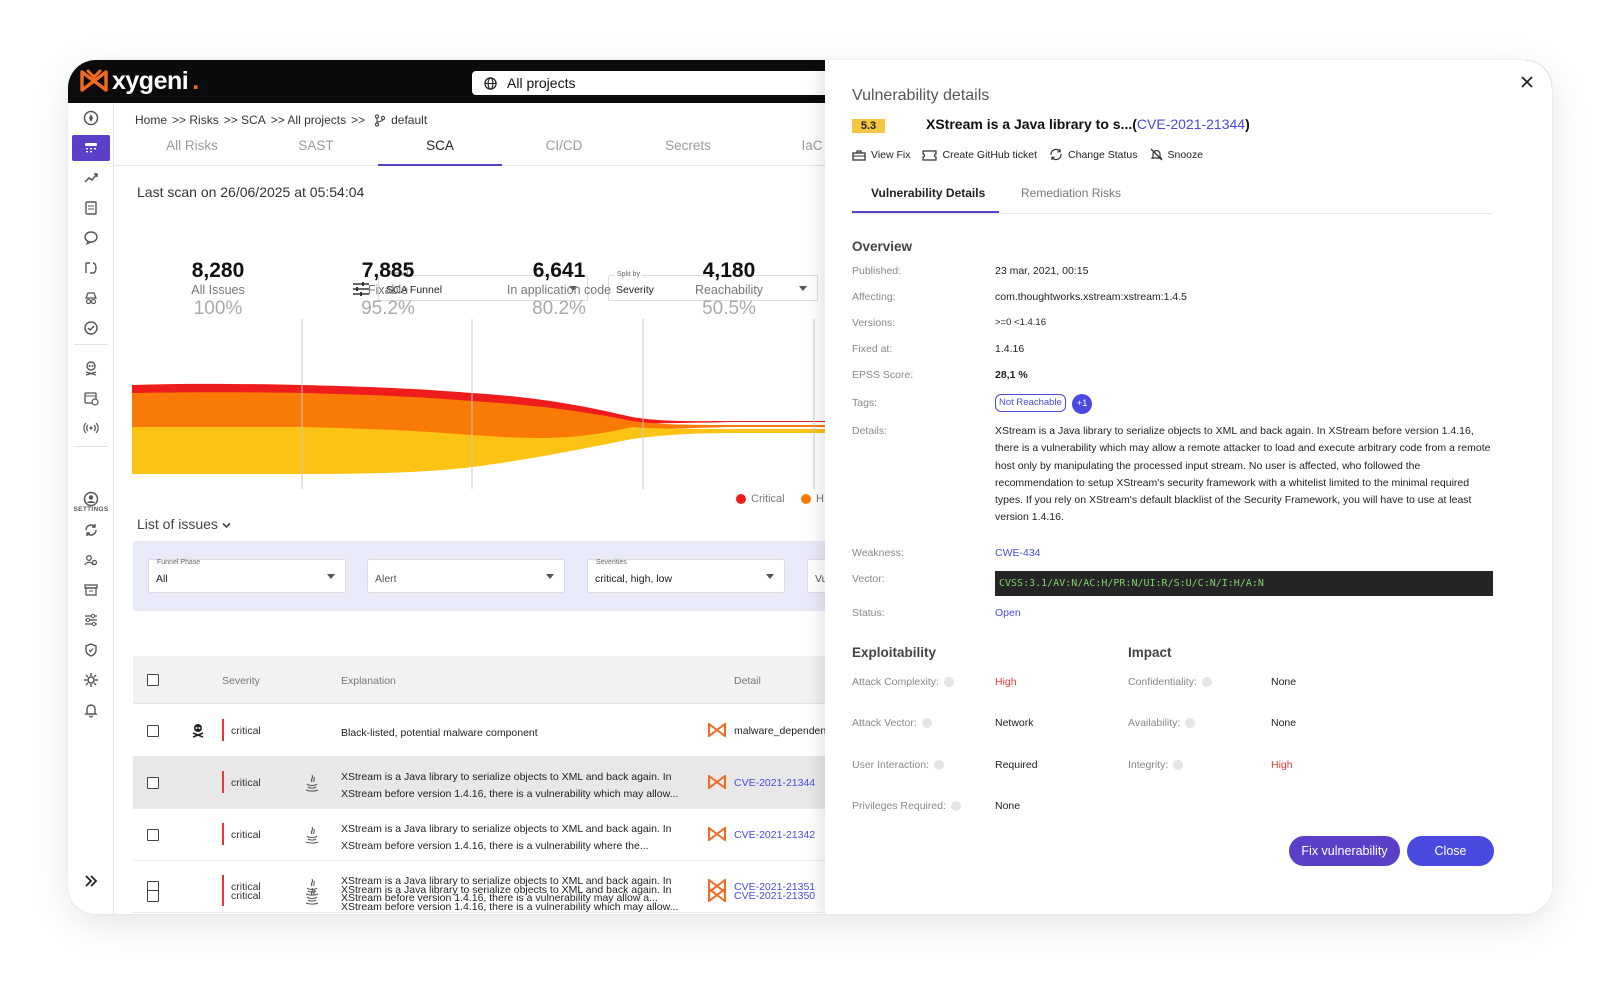 Image resolution: width=1600 pixels, height=989 pixels. I want to click on tag-more-count: +1, so click(1082, 404).